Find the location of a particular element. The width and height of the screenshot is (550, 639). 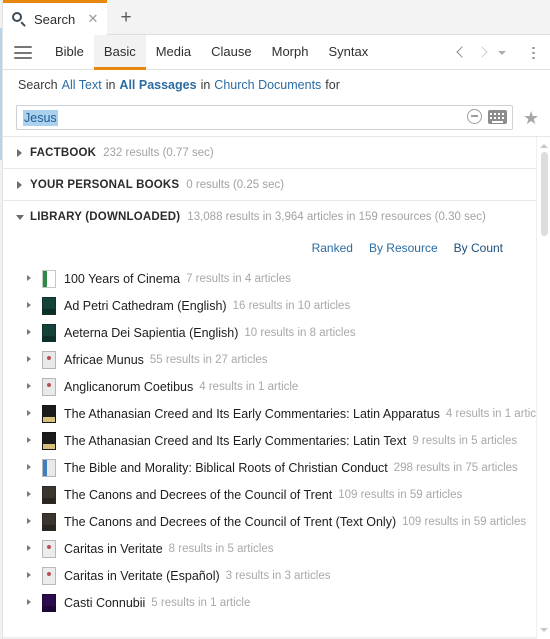

tab-basic: Basic is located at coordinates (119, 52).